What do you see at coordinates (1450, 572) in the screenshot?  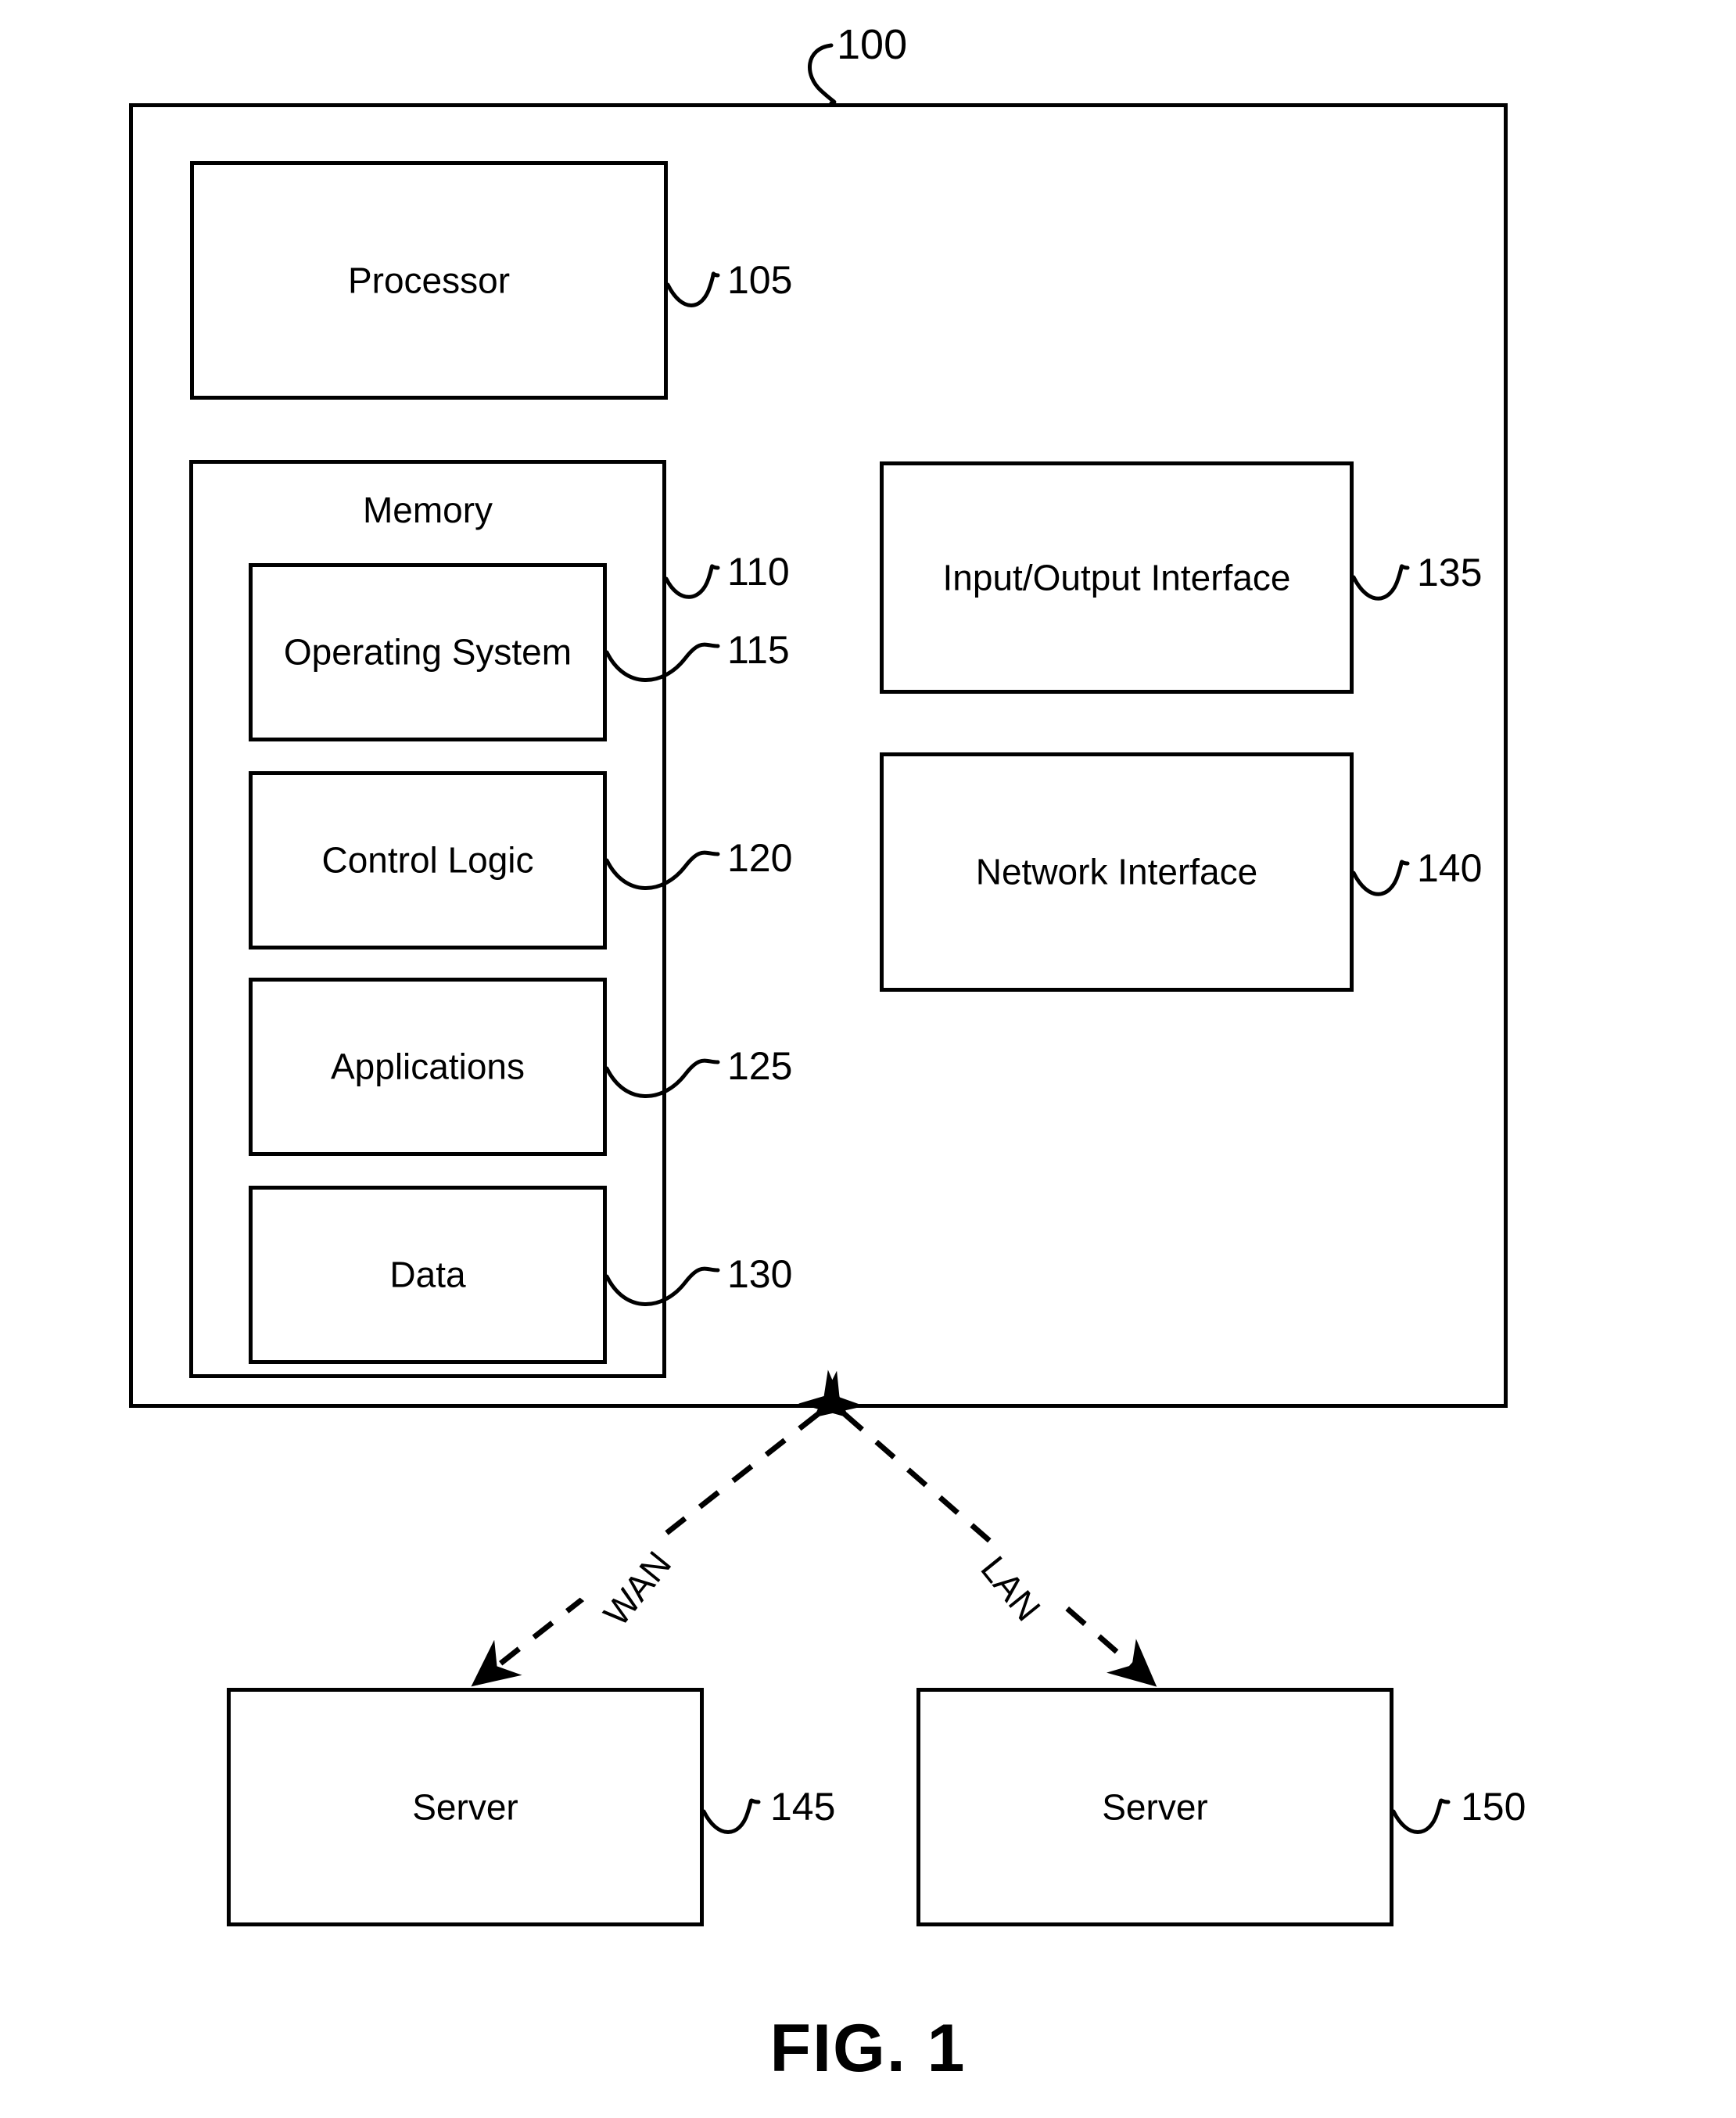 I see `ref-numeral-135: 135` at bounding box center [1450, 572].